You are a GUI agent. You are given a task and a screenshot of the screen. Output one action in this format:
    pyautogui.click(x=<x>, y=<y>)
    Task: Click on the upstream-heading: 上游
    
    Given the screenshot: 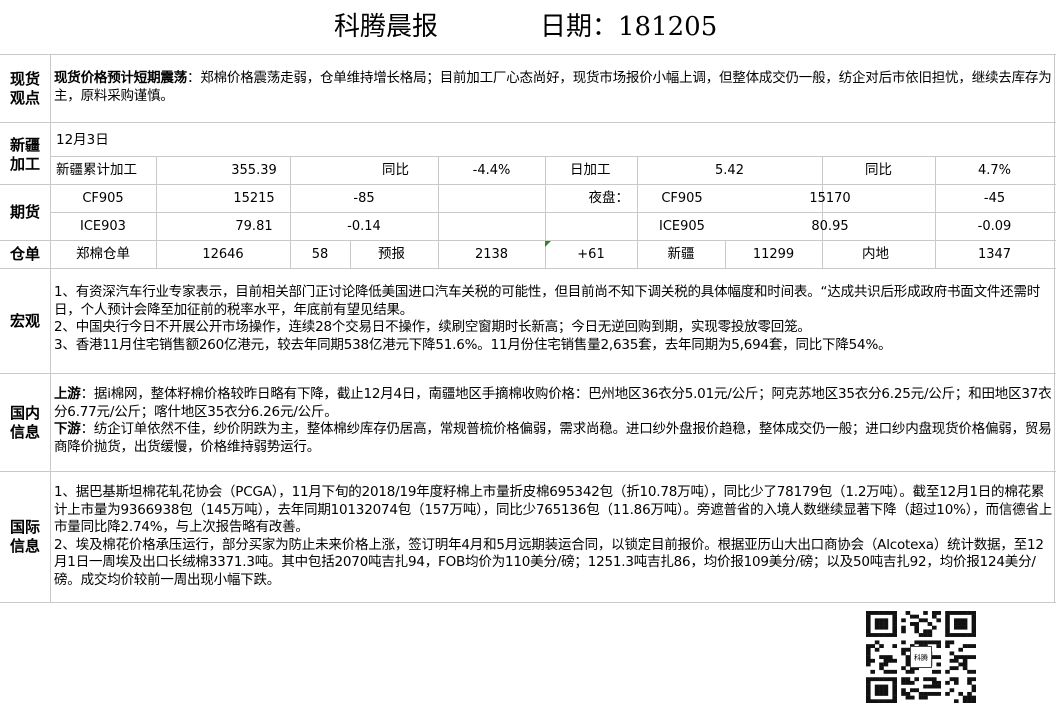 What is the action you would take?
    pyautogui.click(x=67, y=394)
    